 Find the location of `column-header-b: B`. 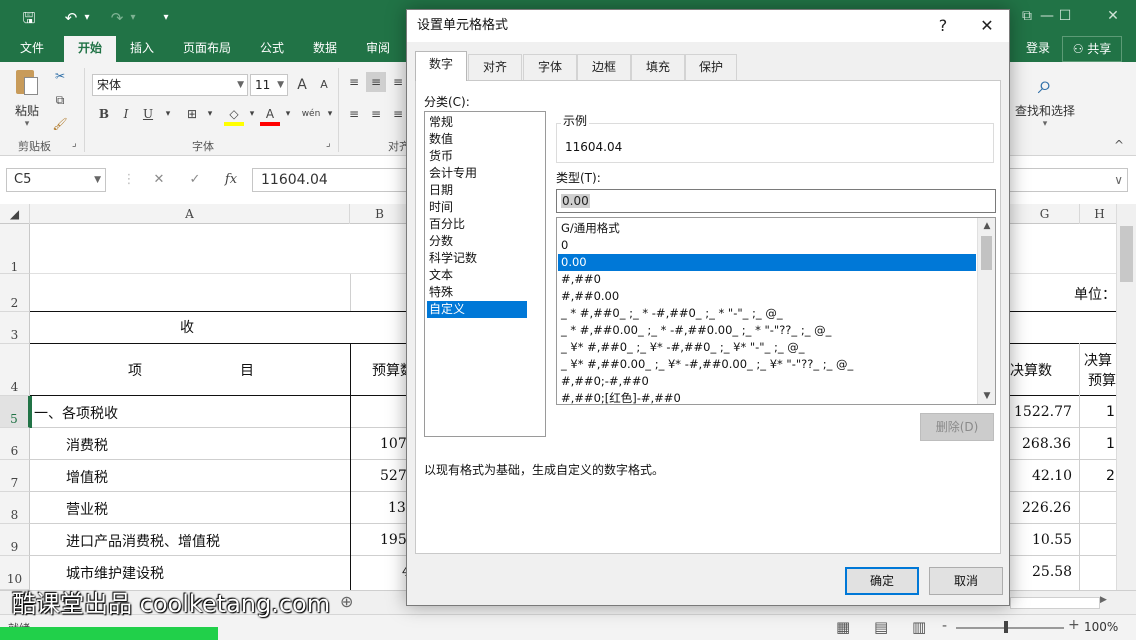

column-header-b: B is located at coordinates (380, 214).